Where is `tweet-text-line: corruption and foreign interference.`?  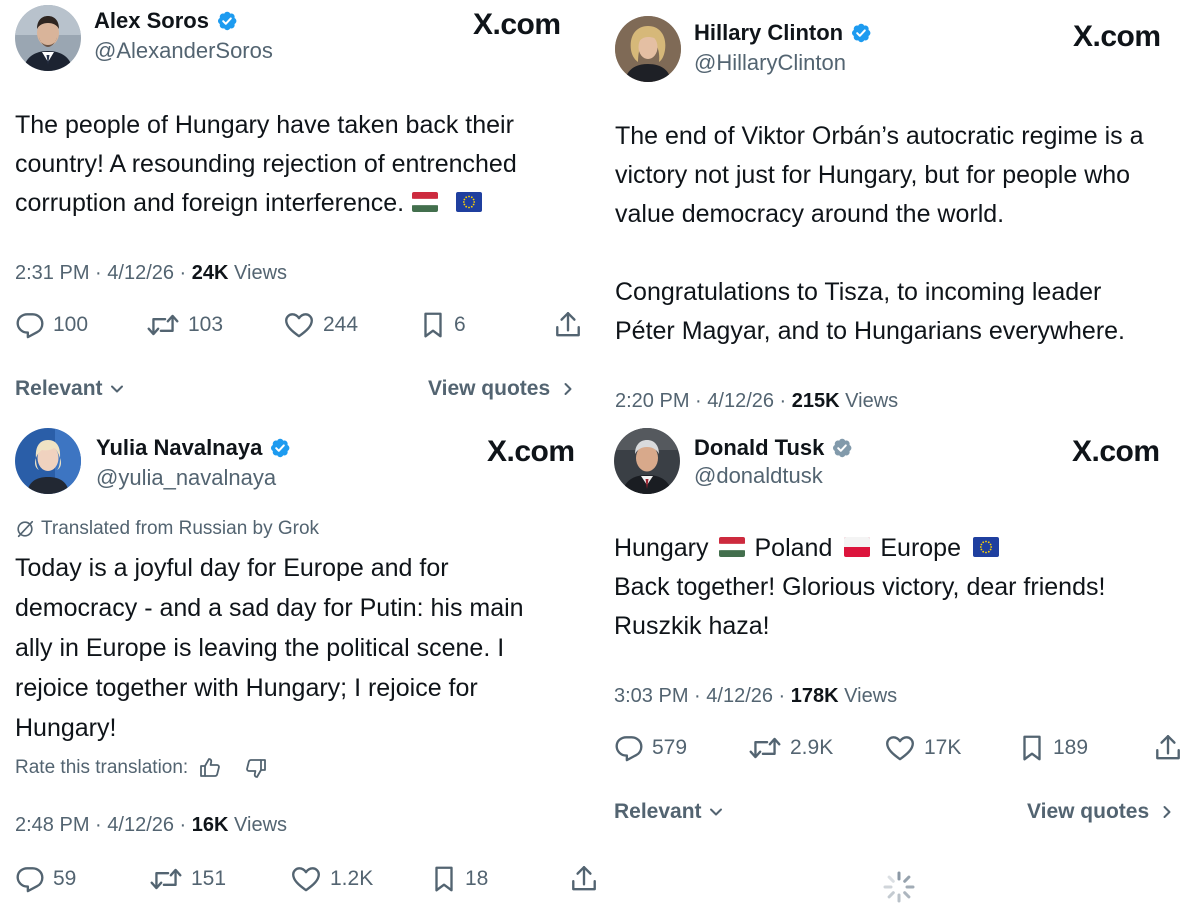
tweet-text-line: corruption and foreign interference. is located at coordinates (210, 203).